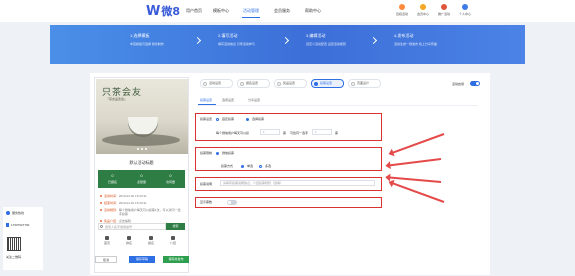  Describe the element at coordinates (117, 99) in the screenshot. I see `hero-subtitle: 『茶友品鉴会』` at that location.